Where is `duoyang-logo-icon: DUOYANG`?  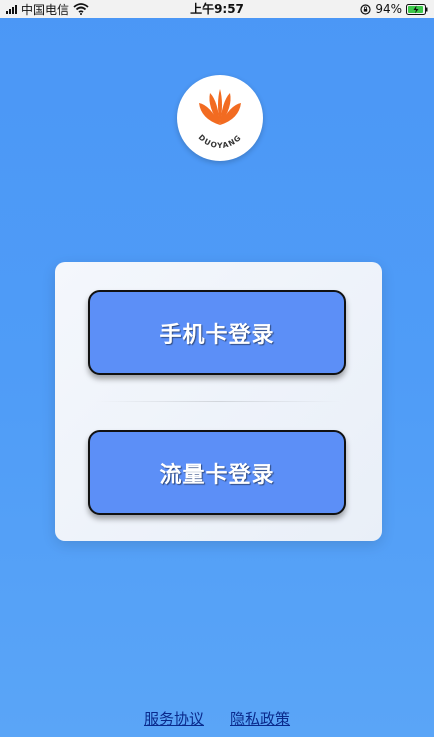
duoyang-logo-icon: DUOYANG is located at coordinates (220, 119).